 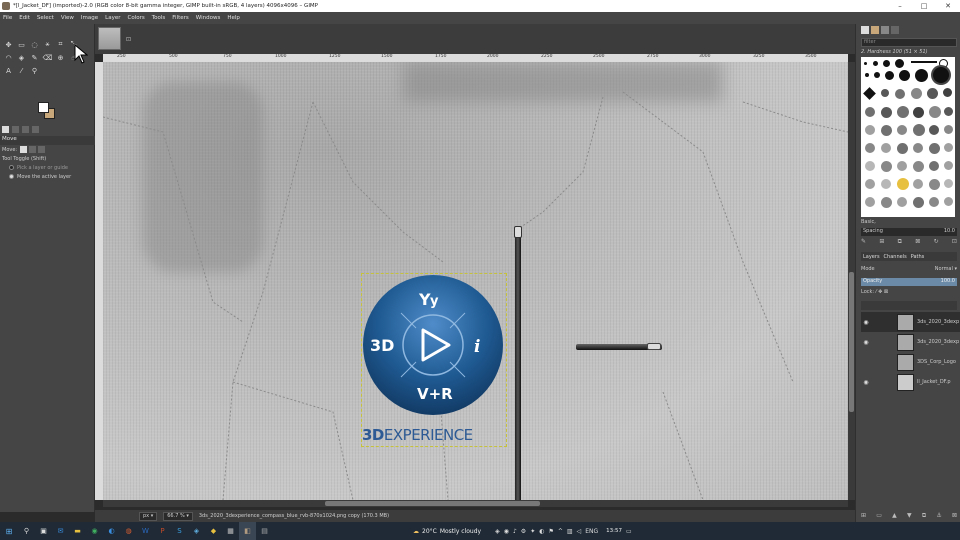 I want to click on tray-app-icon: ◉, so click(x=506, y=531).